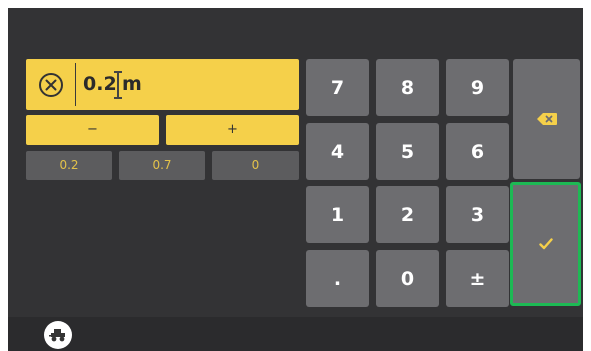  I want to click on preset-value-button: 0, so click(255, 165).